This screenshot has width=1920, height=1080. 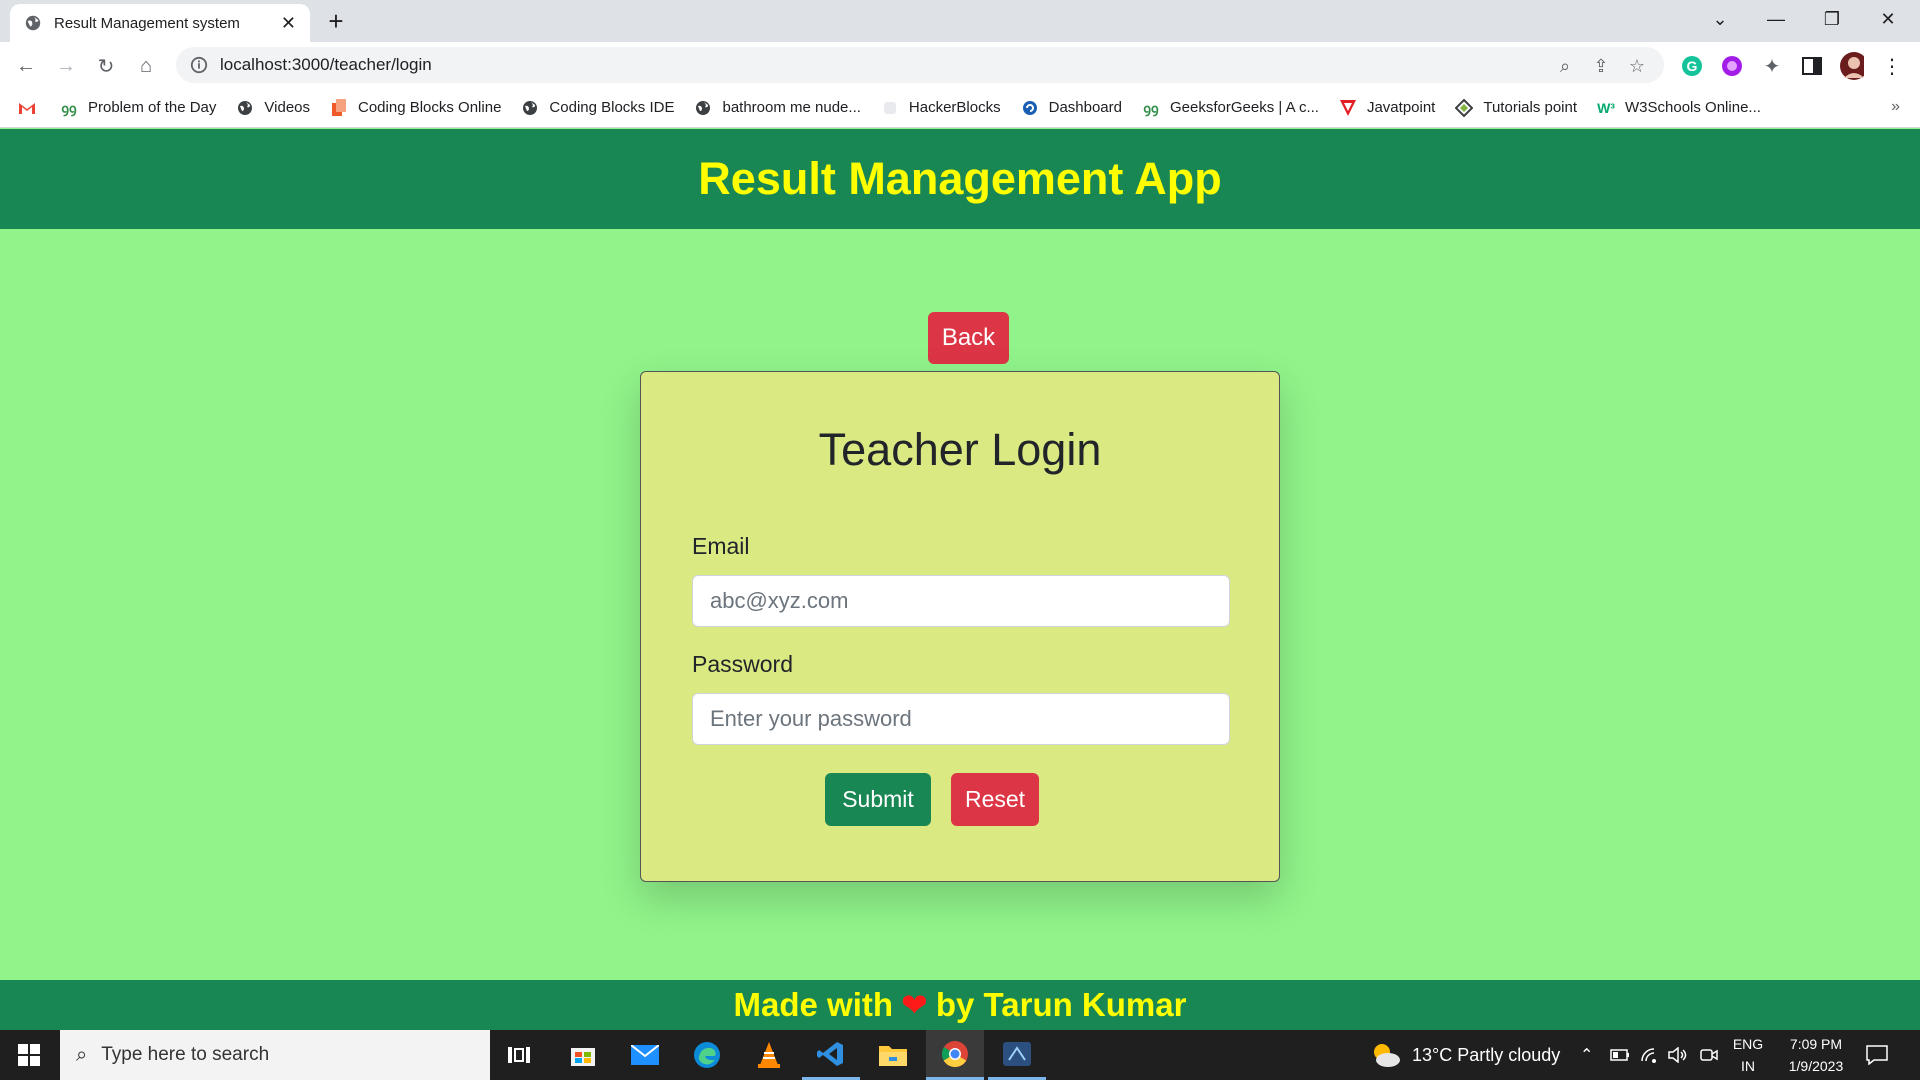 I want to click on extension-purple-icon, so click(x=1732, y=66).